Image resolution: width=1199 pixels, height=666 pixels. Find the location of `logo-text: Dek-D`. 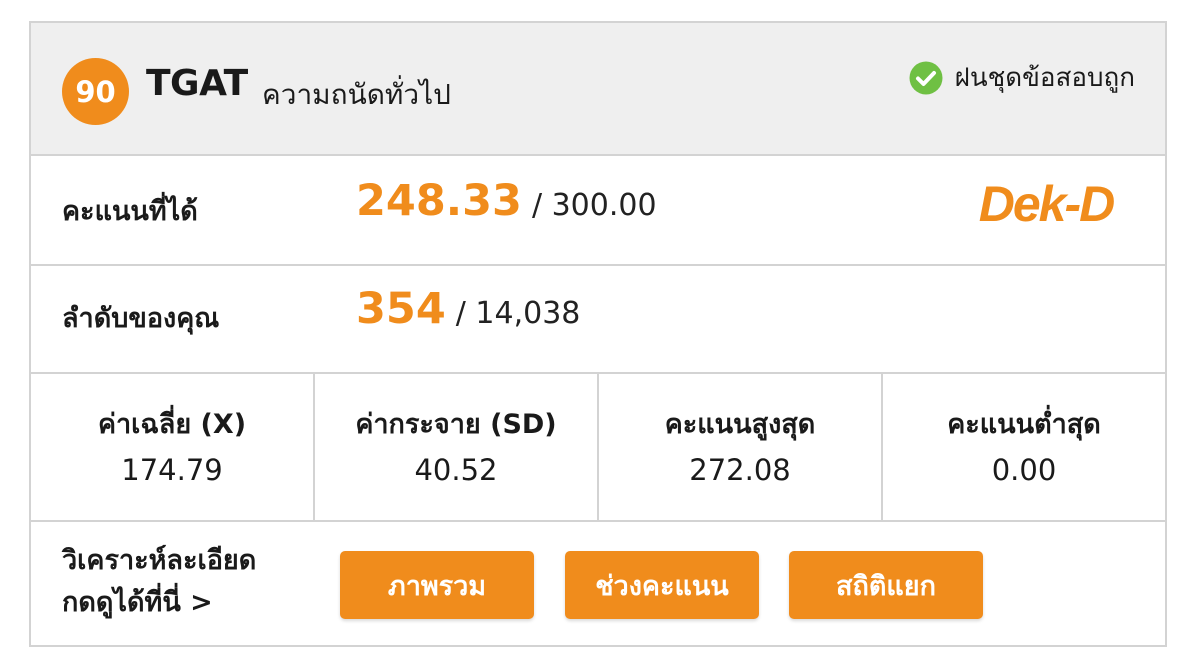

logo-text: Dek-D is located at coordinates (1046, 204).